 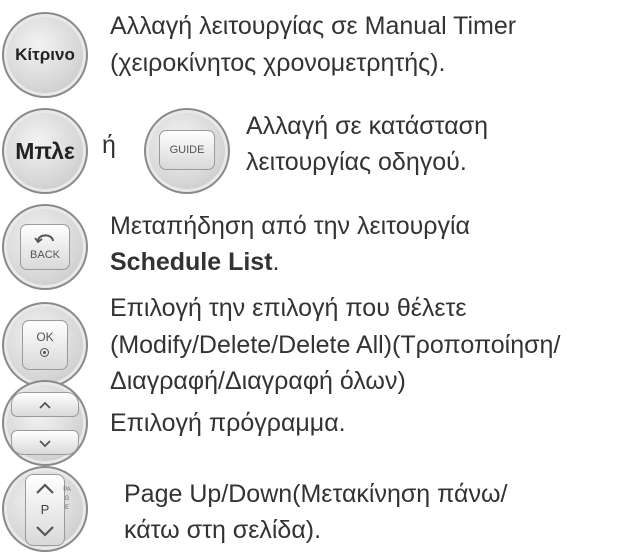 What do you see at coordinates (288, 308) in the screenshot?
I see `ok-desc-line1: Επιλογή την επιλογή που θέλετε` at bounding box center [288, 308].